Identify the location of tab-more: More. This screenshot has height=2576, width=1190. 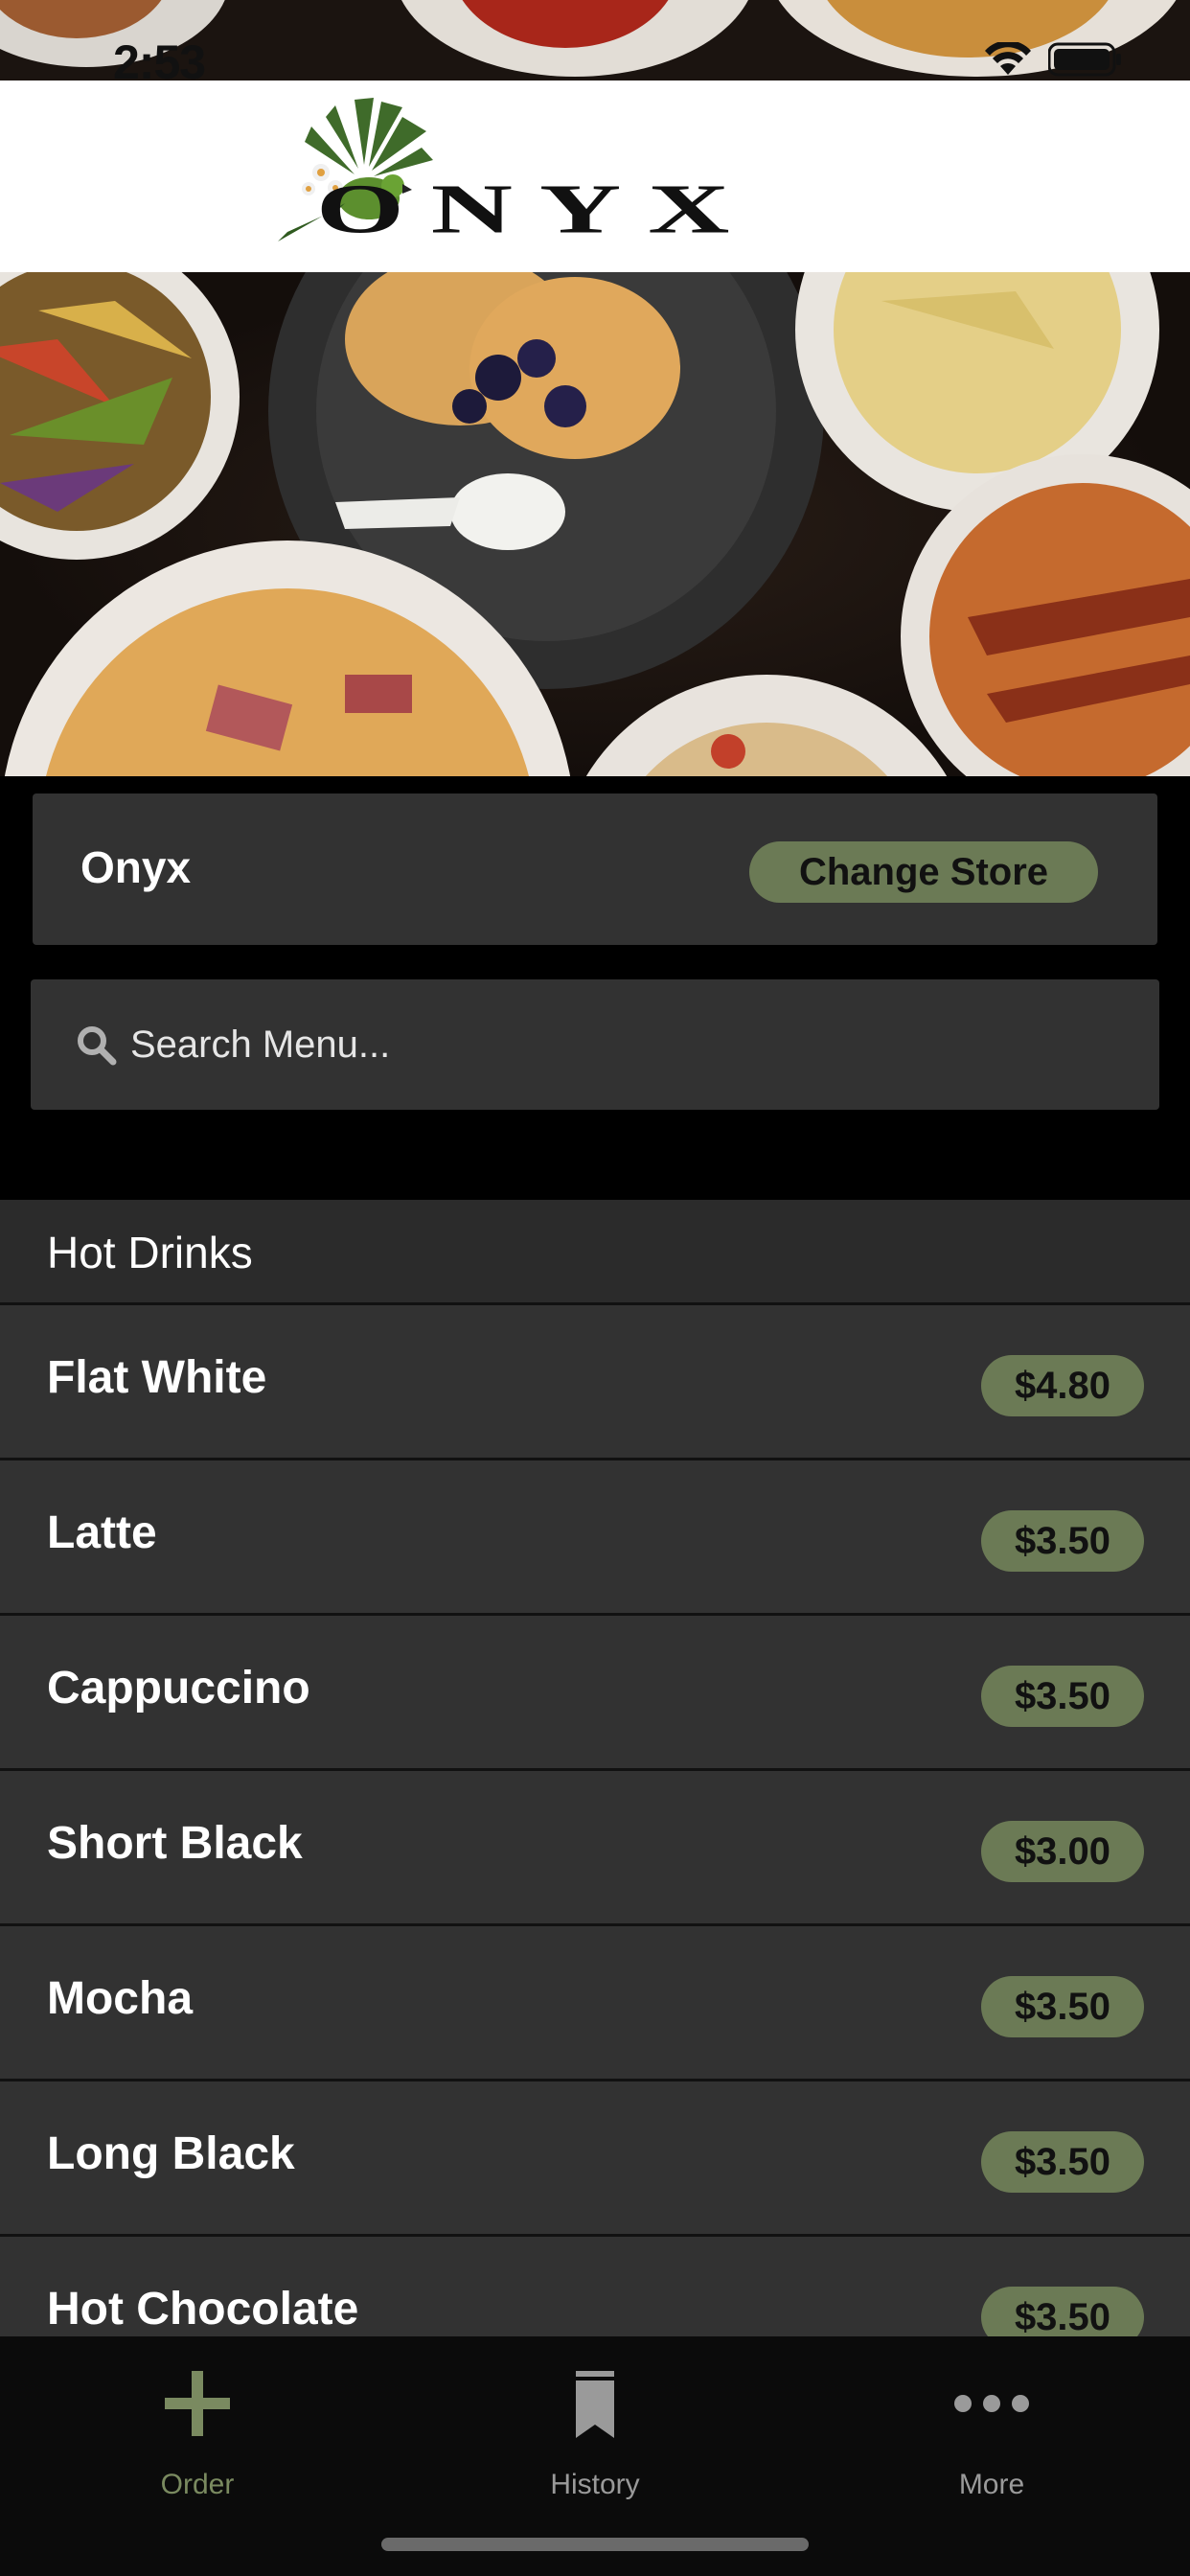
(991, 2432).